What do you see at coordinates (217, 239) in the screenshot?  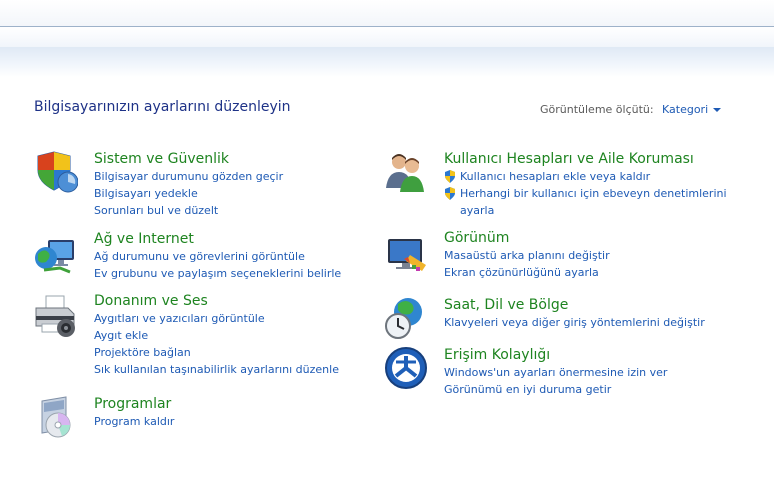 I see `category-title-network: Ağ ve Internet` at bounding box center [217, 239].